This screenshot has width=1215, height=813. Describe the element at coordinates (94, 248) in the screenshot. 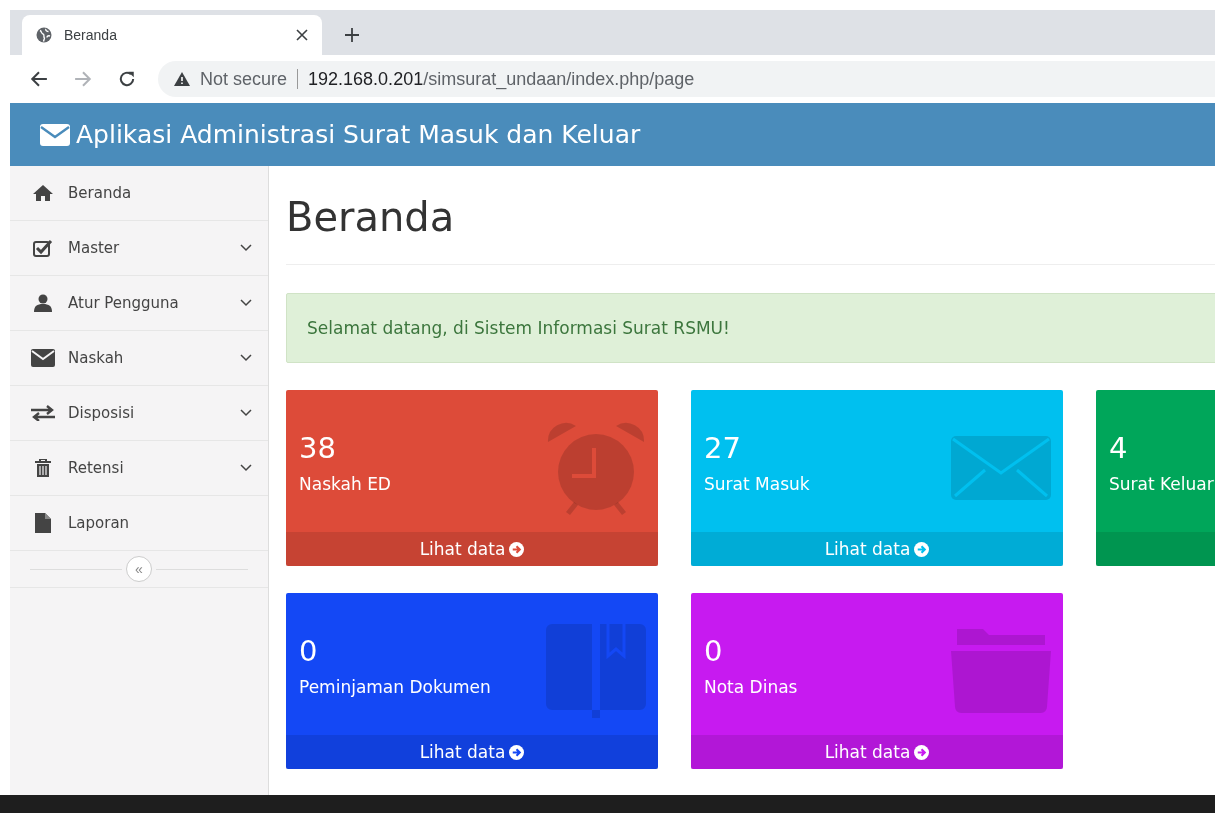

I see `sidebar-item-label: Master` at that location.